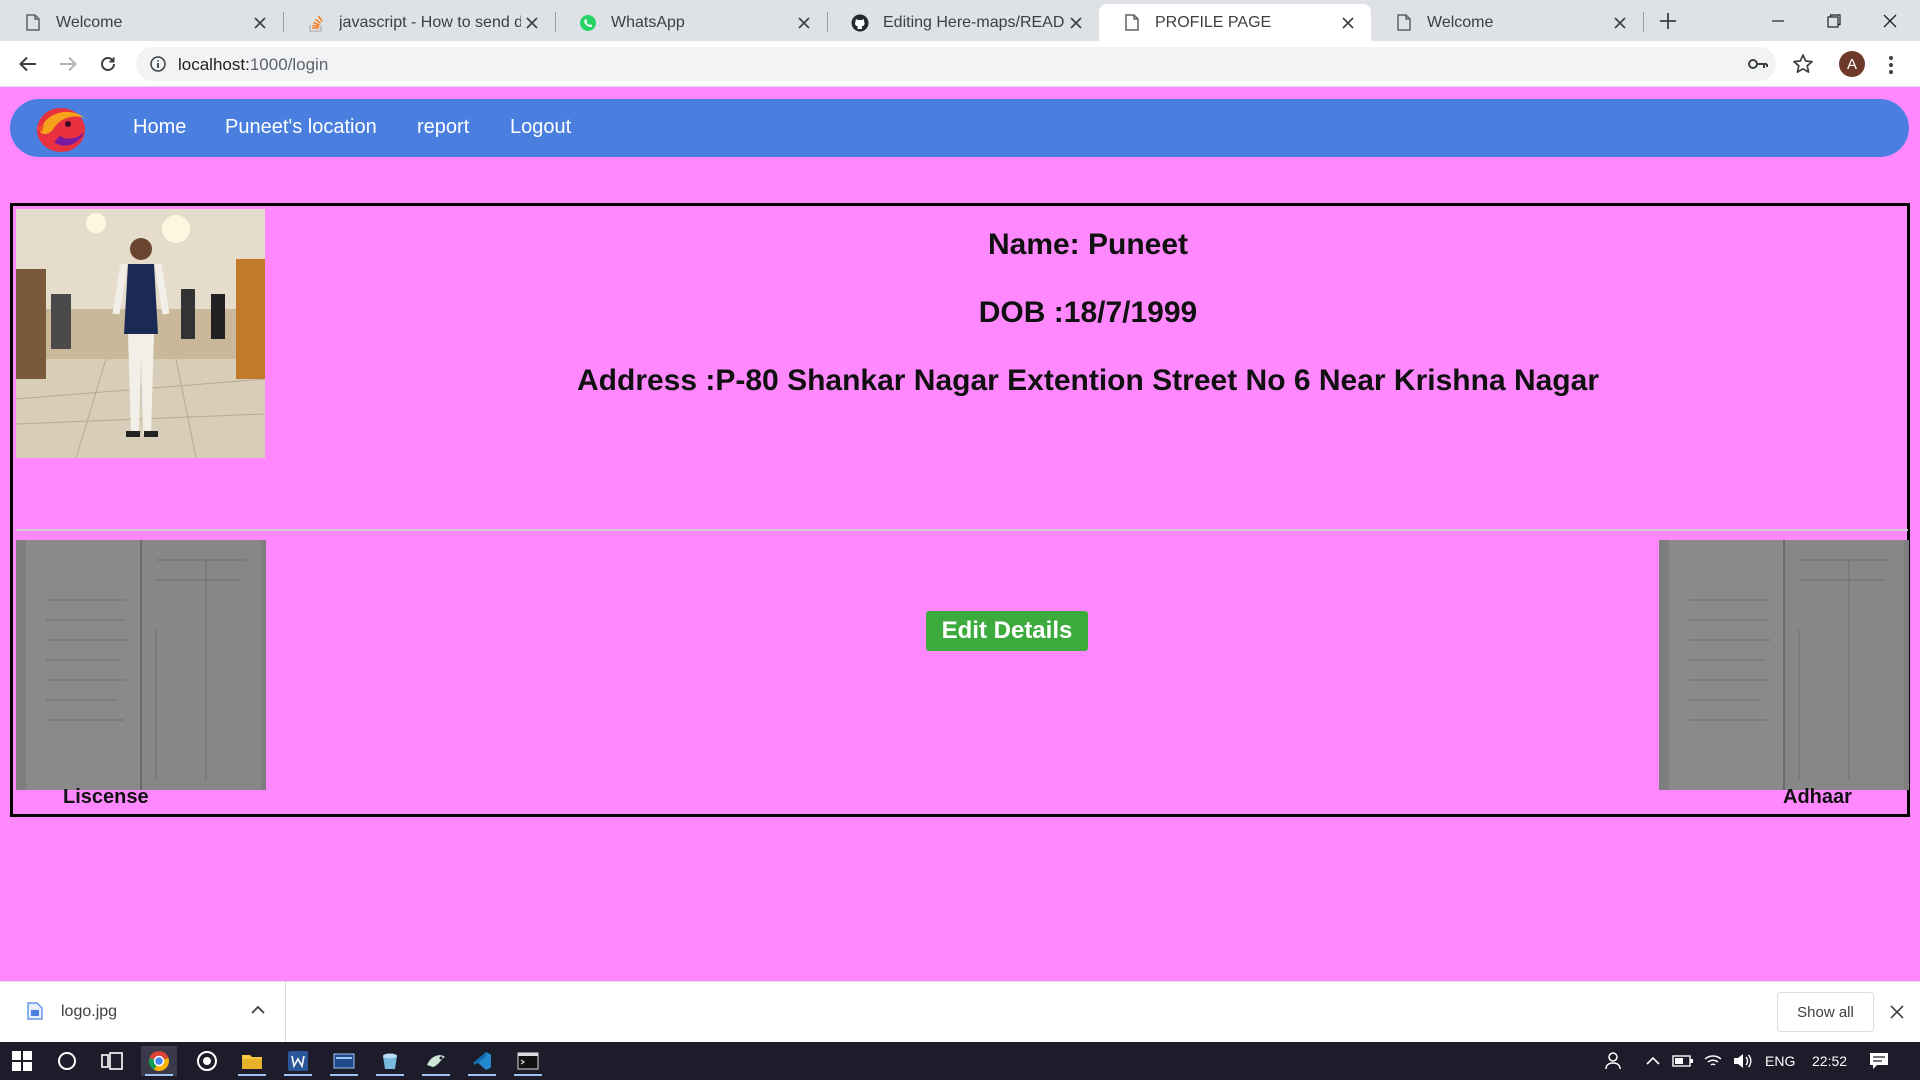 This screenshot has height=1080, width=1920. Describe the element at coordinates (1891, 65) in the screenshot. I see `more-menu-icon` at that location.